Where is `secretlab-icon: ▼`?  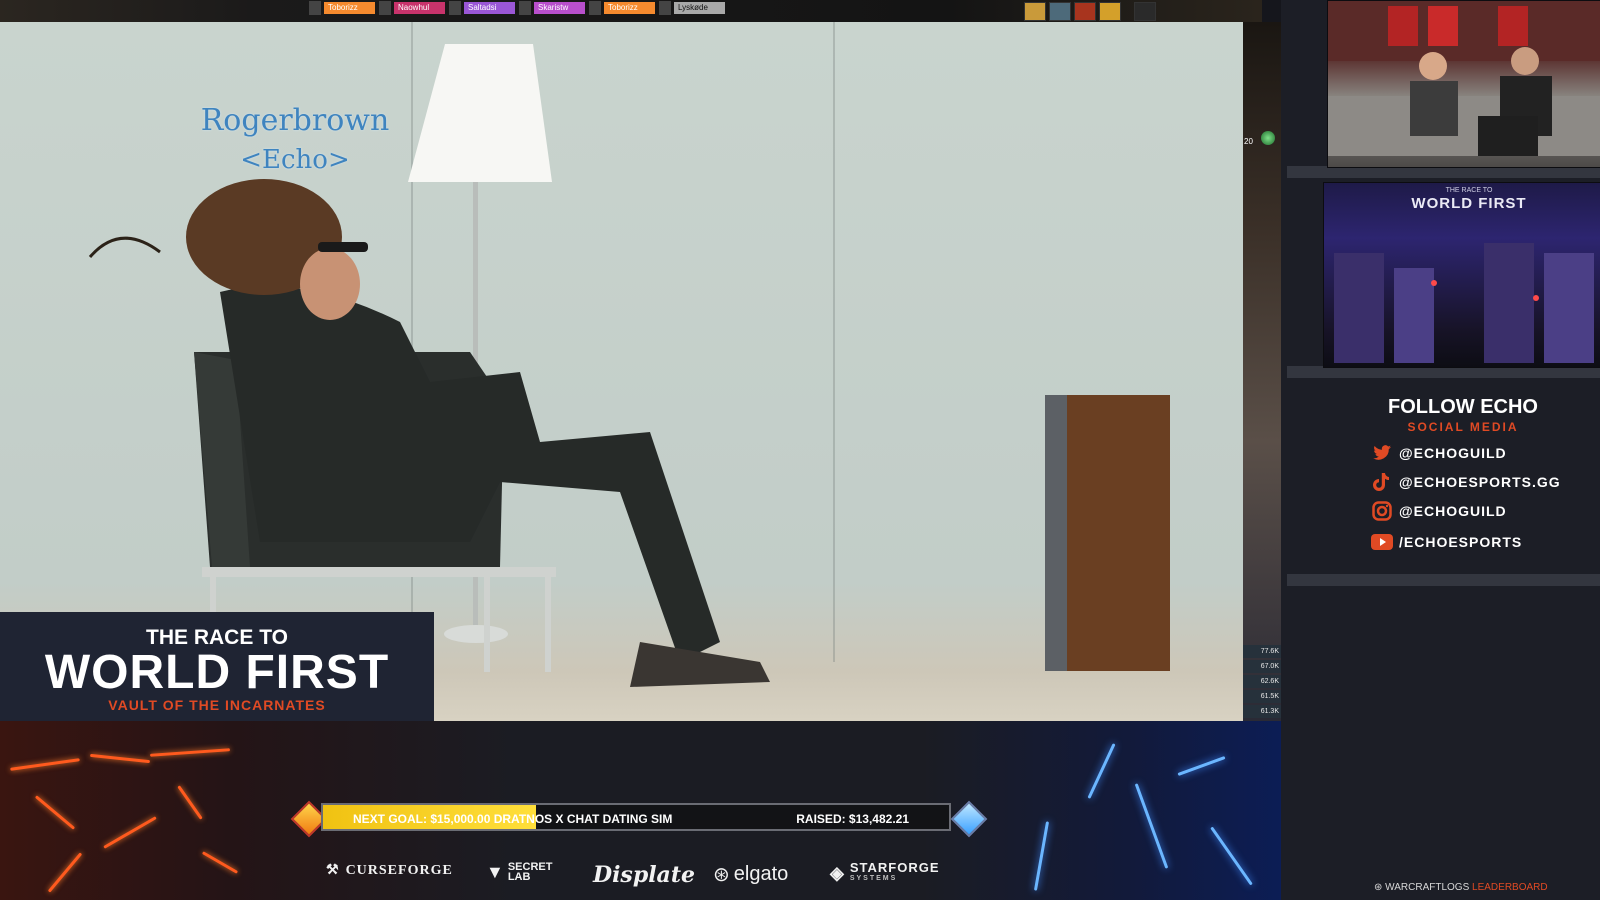 secretlab-icon: ▼ is located at coordinates (495, 872).